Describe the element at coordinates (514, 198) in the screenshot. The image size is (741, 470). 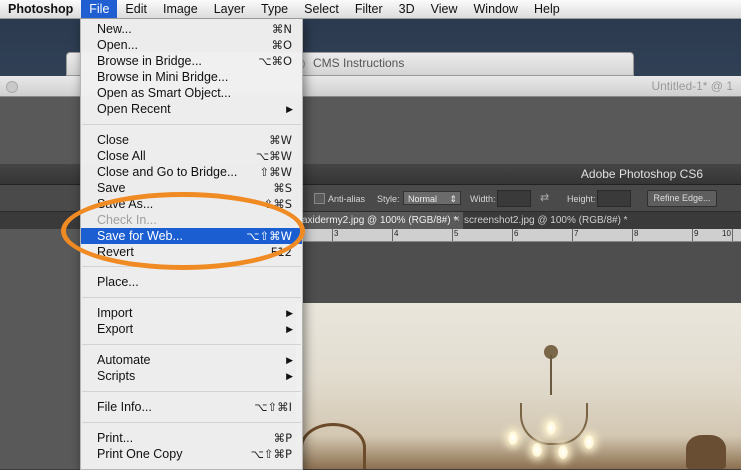
I see `width-input` at that location.